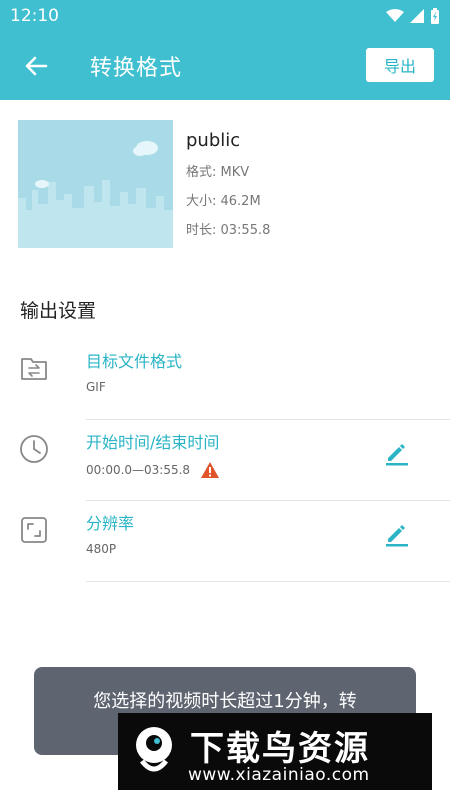  I want to click on media-info: public 格式: MKV 大小: 46.2M 时长: 03:55.8, so click(225, 184).